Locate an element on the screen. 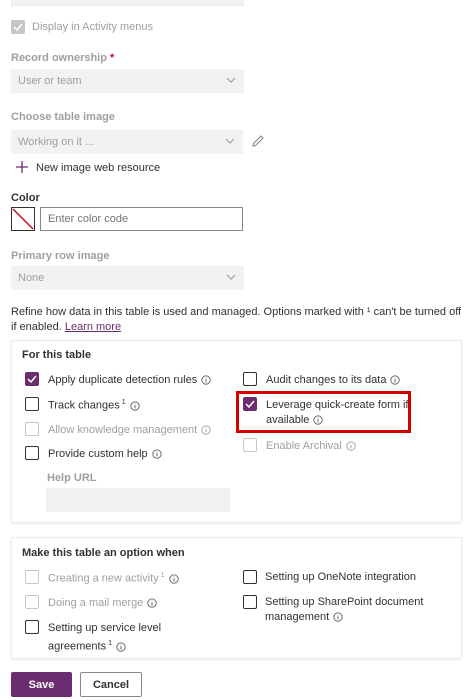  no-color-icon is located at coordinates (23, 219).